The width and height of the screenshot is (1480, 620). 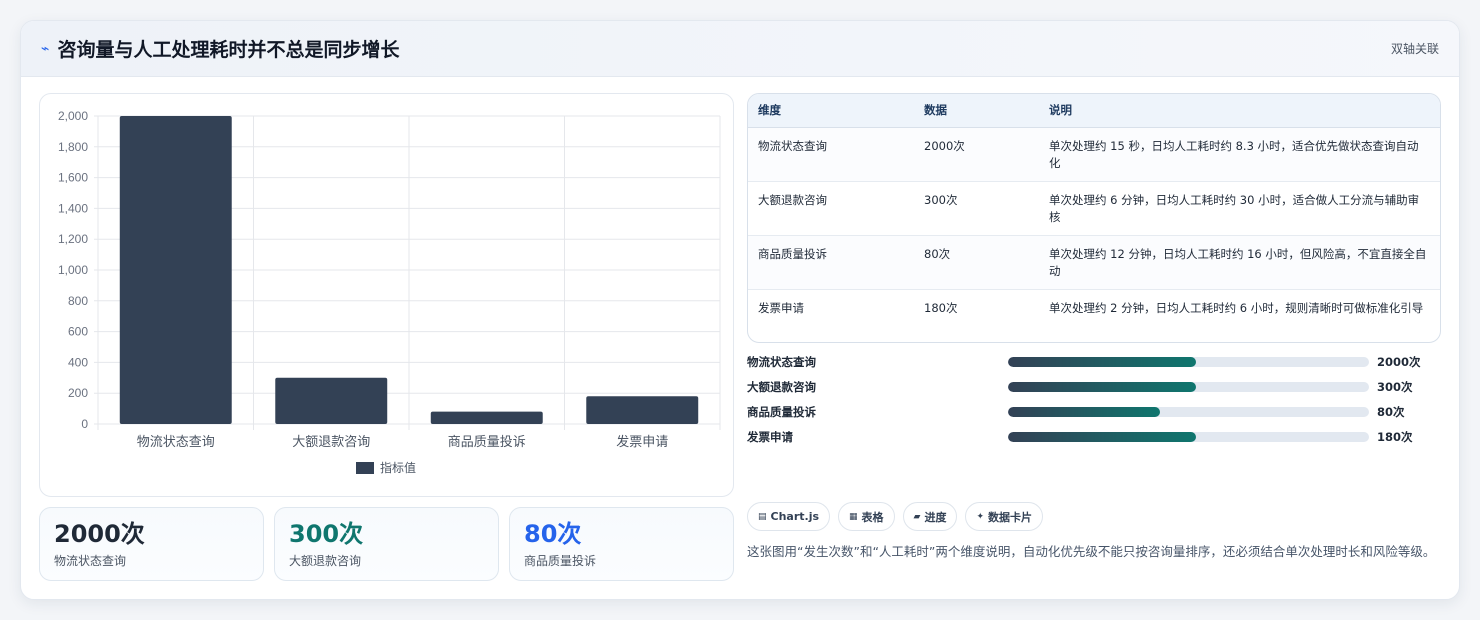 What do you see at coordinates (560, 561) in the screenshot?
I see `kpi-label: 商品质量投诉` at bounding box center [560, 561].